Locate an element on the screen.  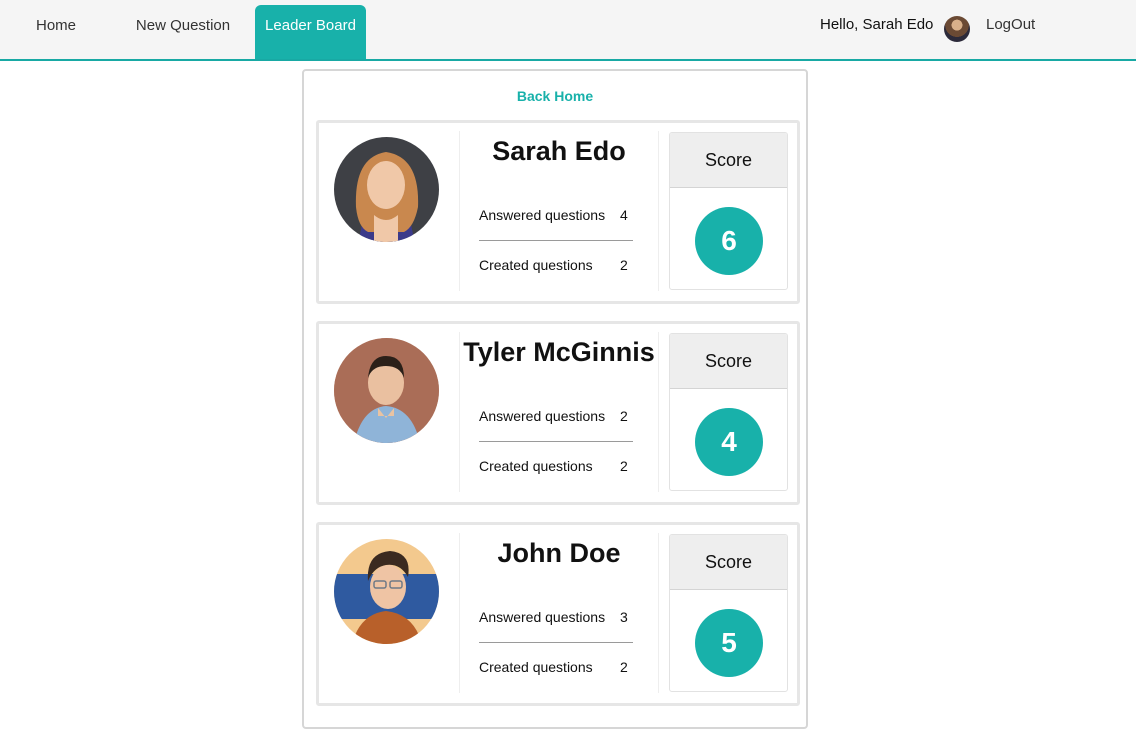
answered-questions-count: 2 is located at coordinates (624, 416).